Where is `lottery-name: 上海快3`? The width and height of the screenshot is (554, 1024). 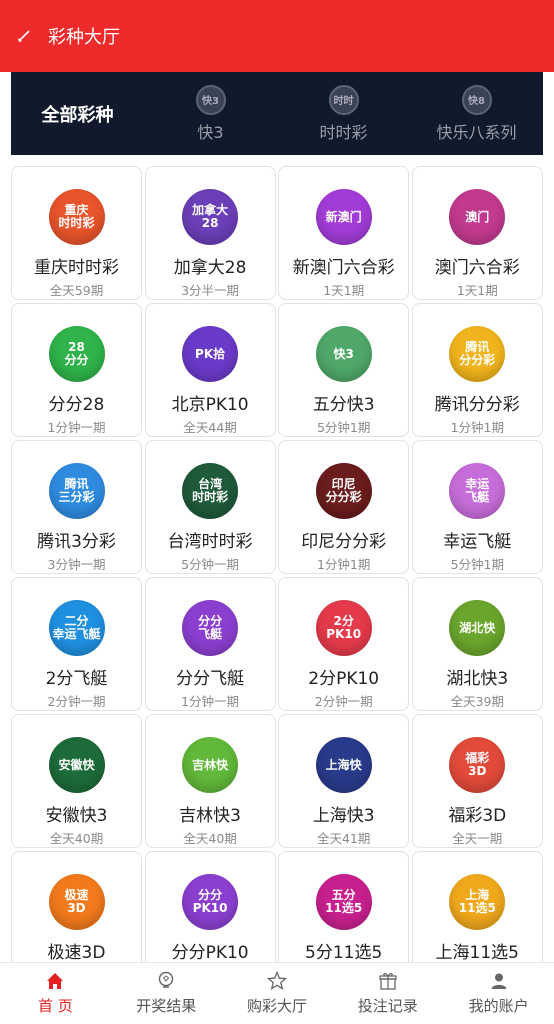 lottery-name: 上海快3 is located at coordinates (343, 816).